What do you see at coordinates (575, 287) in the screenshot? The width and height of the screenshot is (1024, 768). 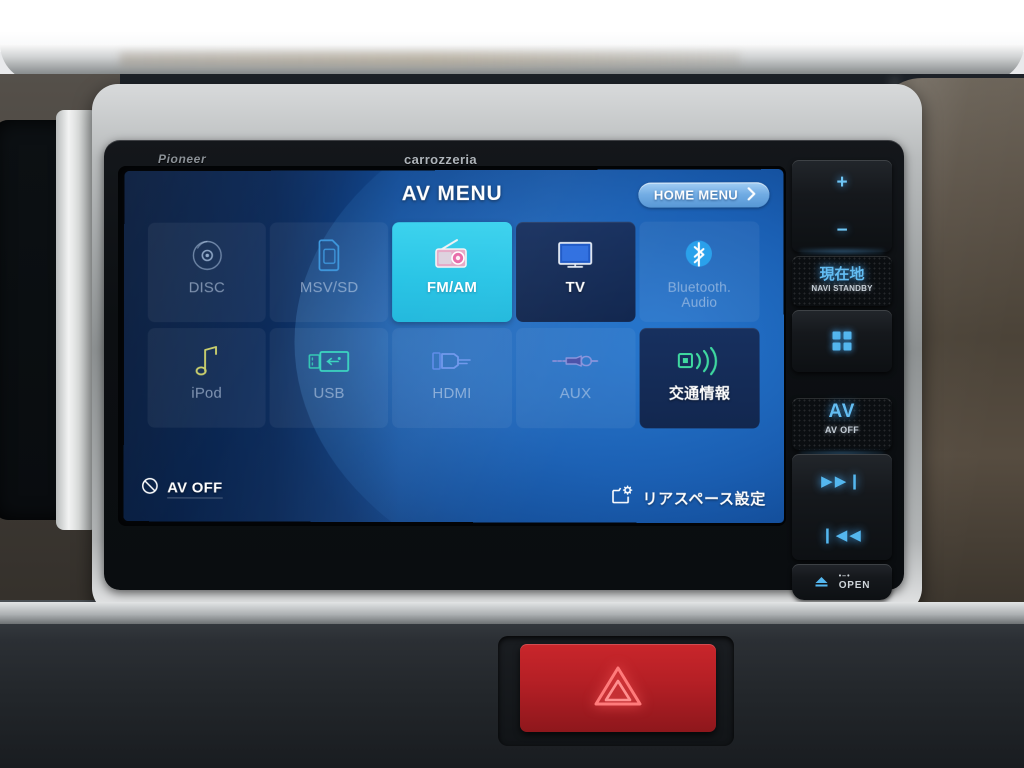 I see `menu-tile-label: TV` at bounding box center [575, 287].